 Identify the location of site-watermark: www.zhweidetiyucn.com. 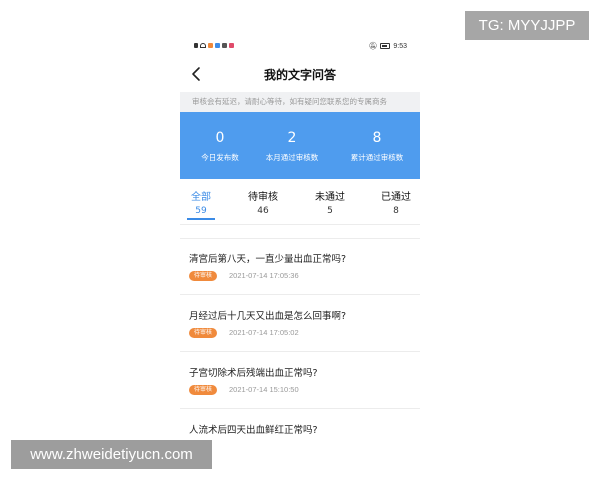
(111, 454).